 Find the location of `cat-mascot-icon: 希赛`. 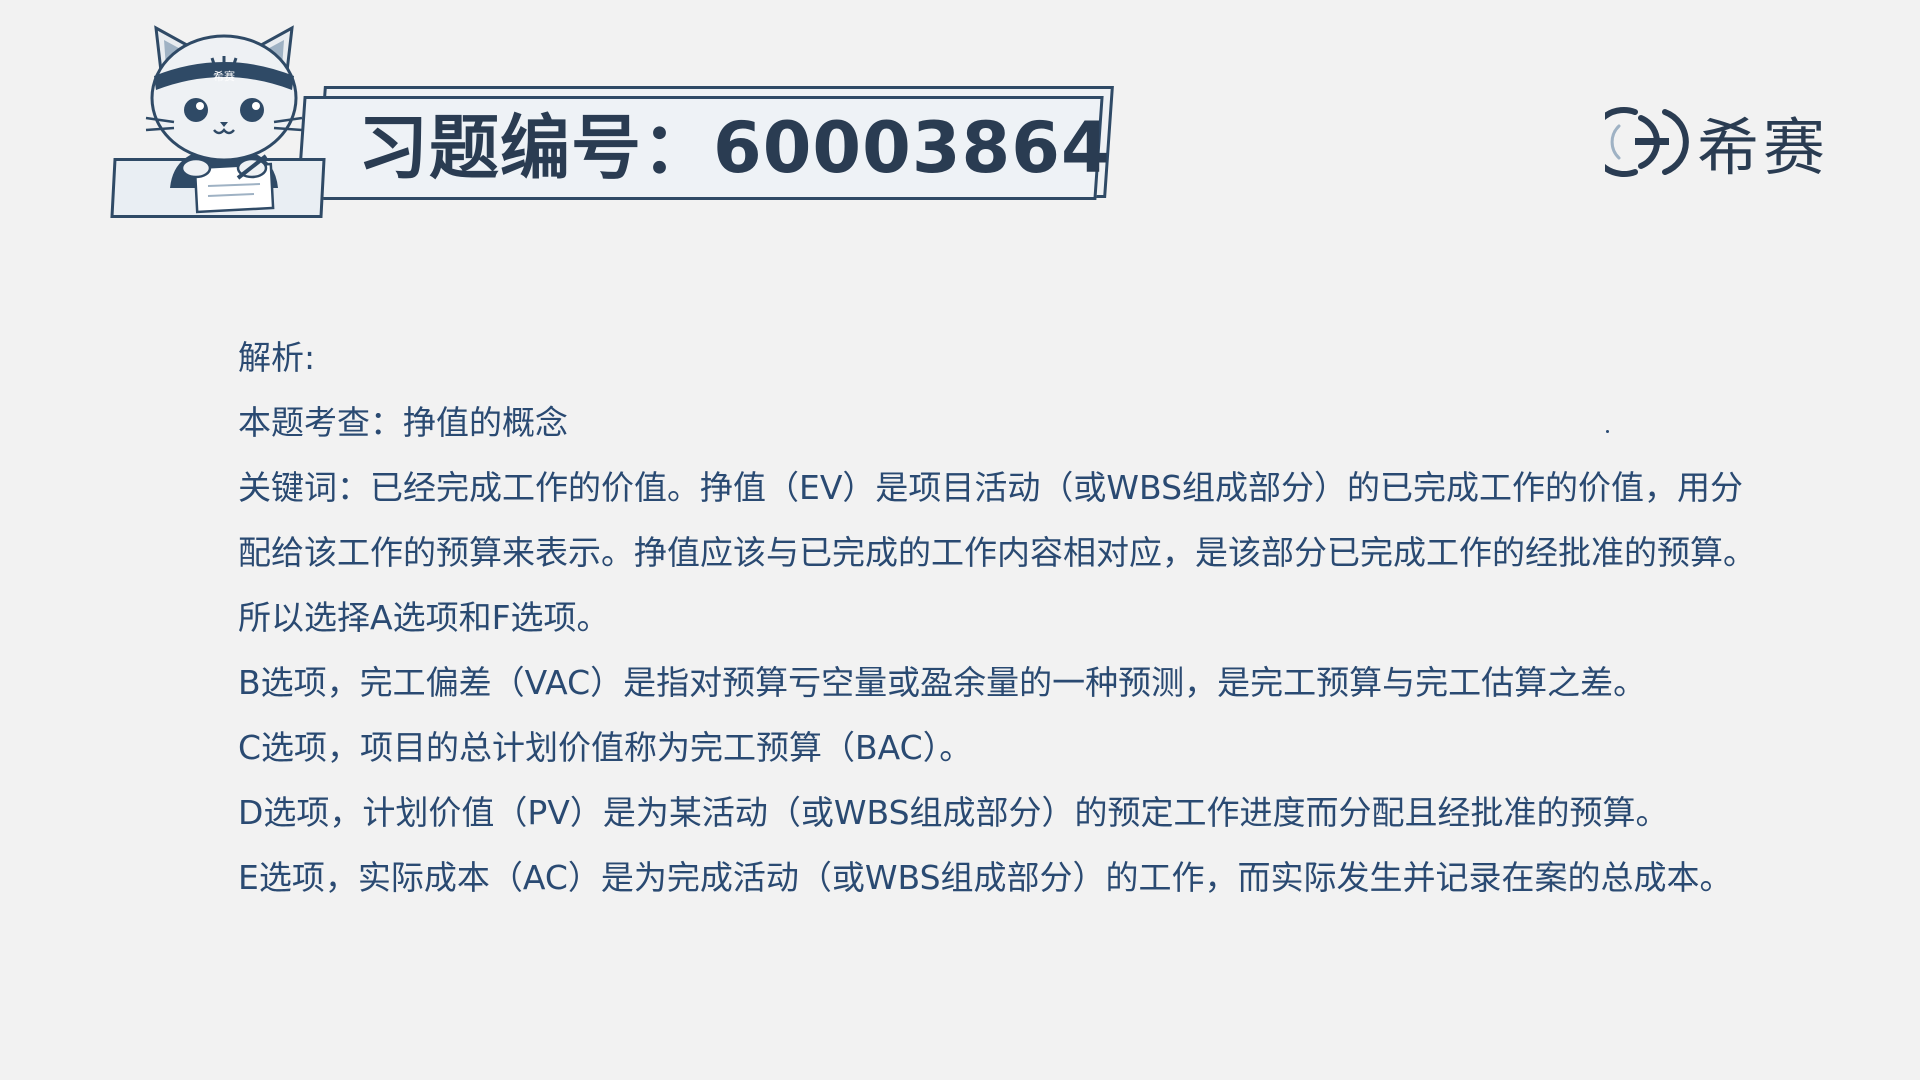

cat-mascot-icon: 希赛 is located at coordinates (224, 119).